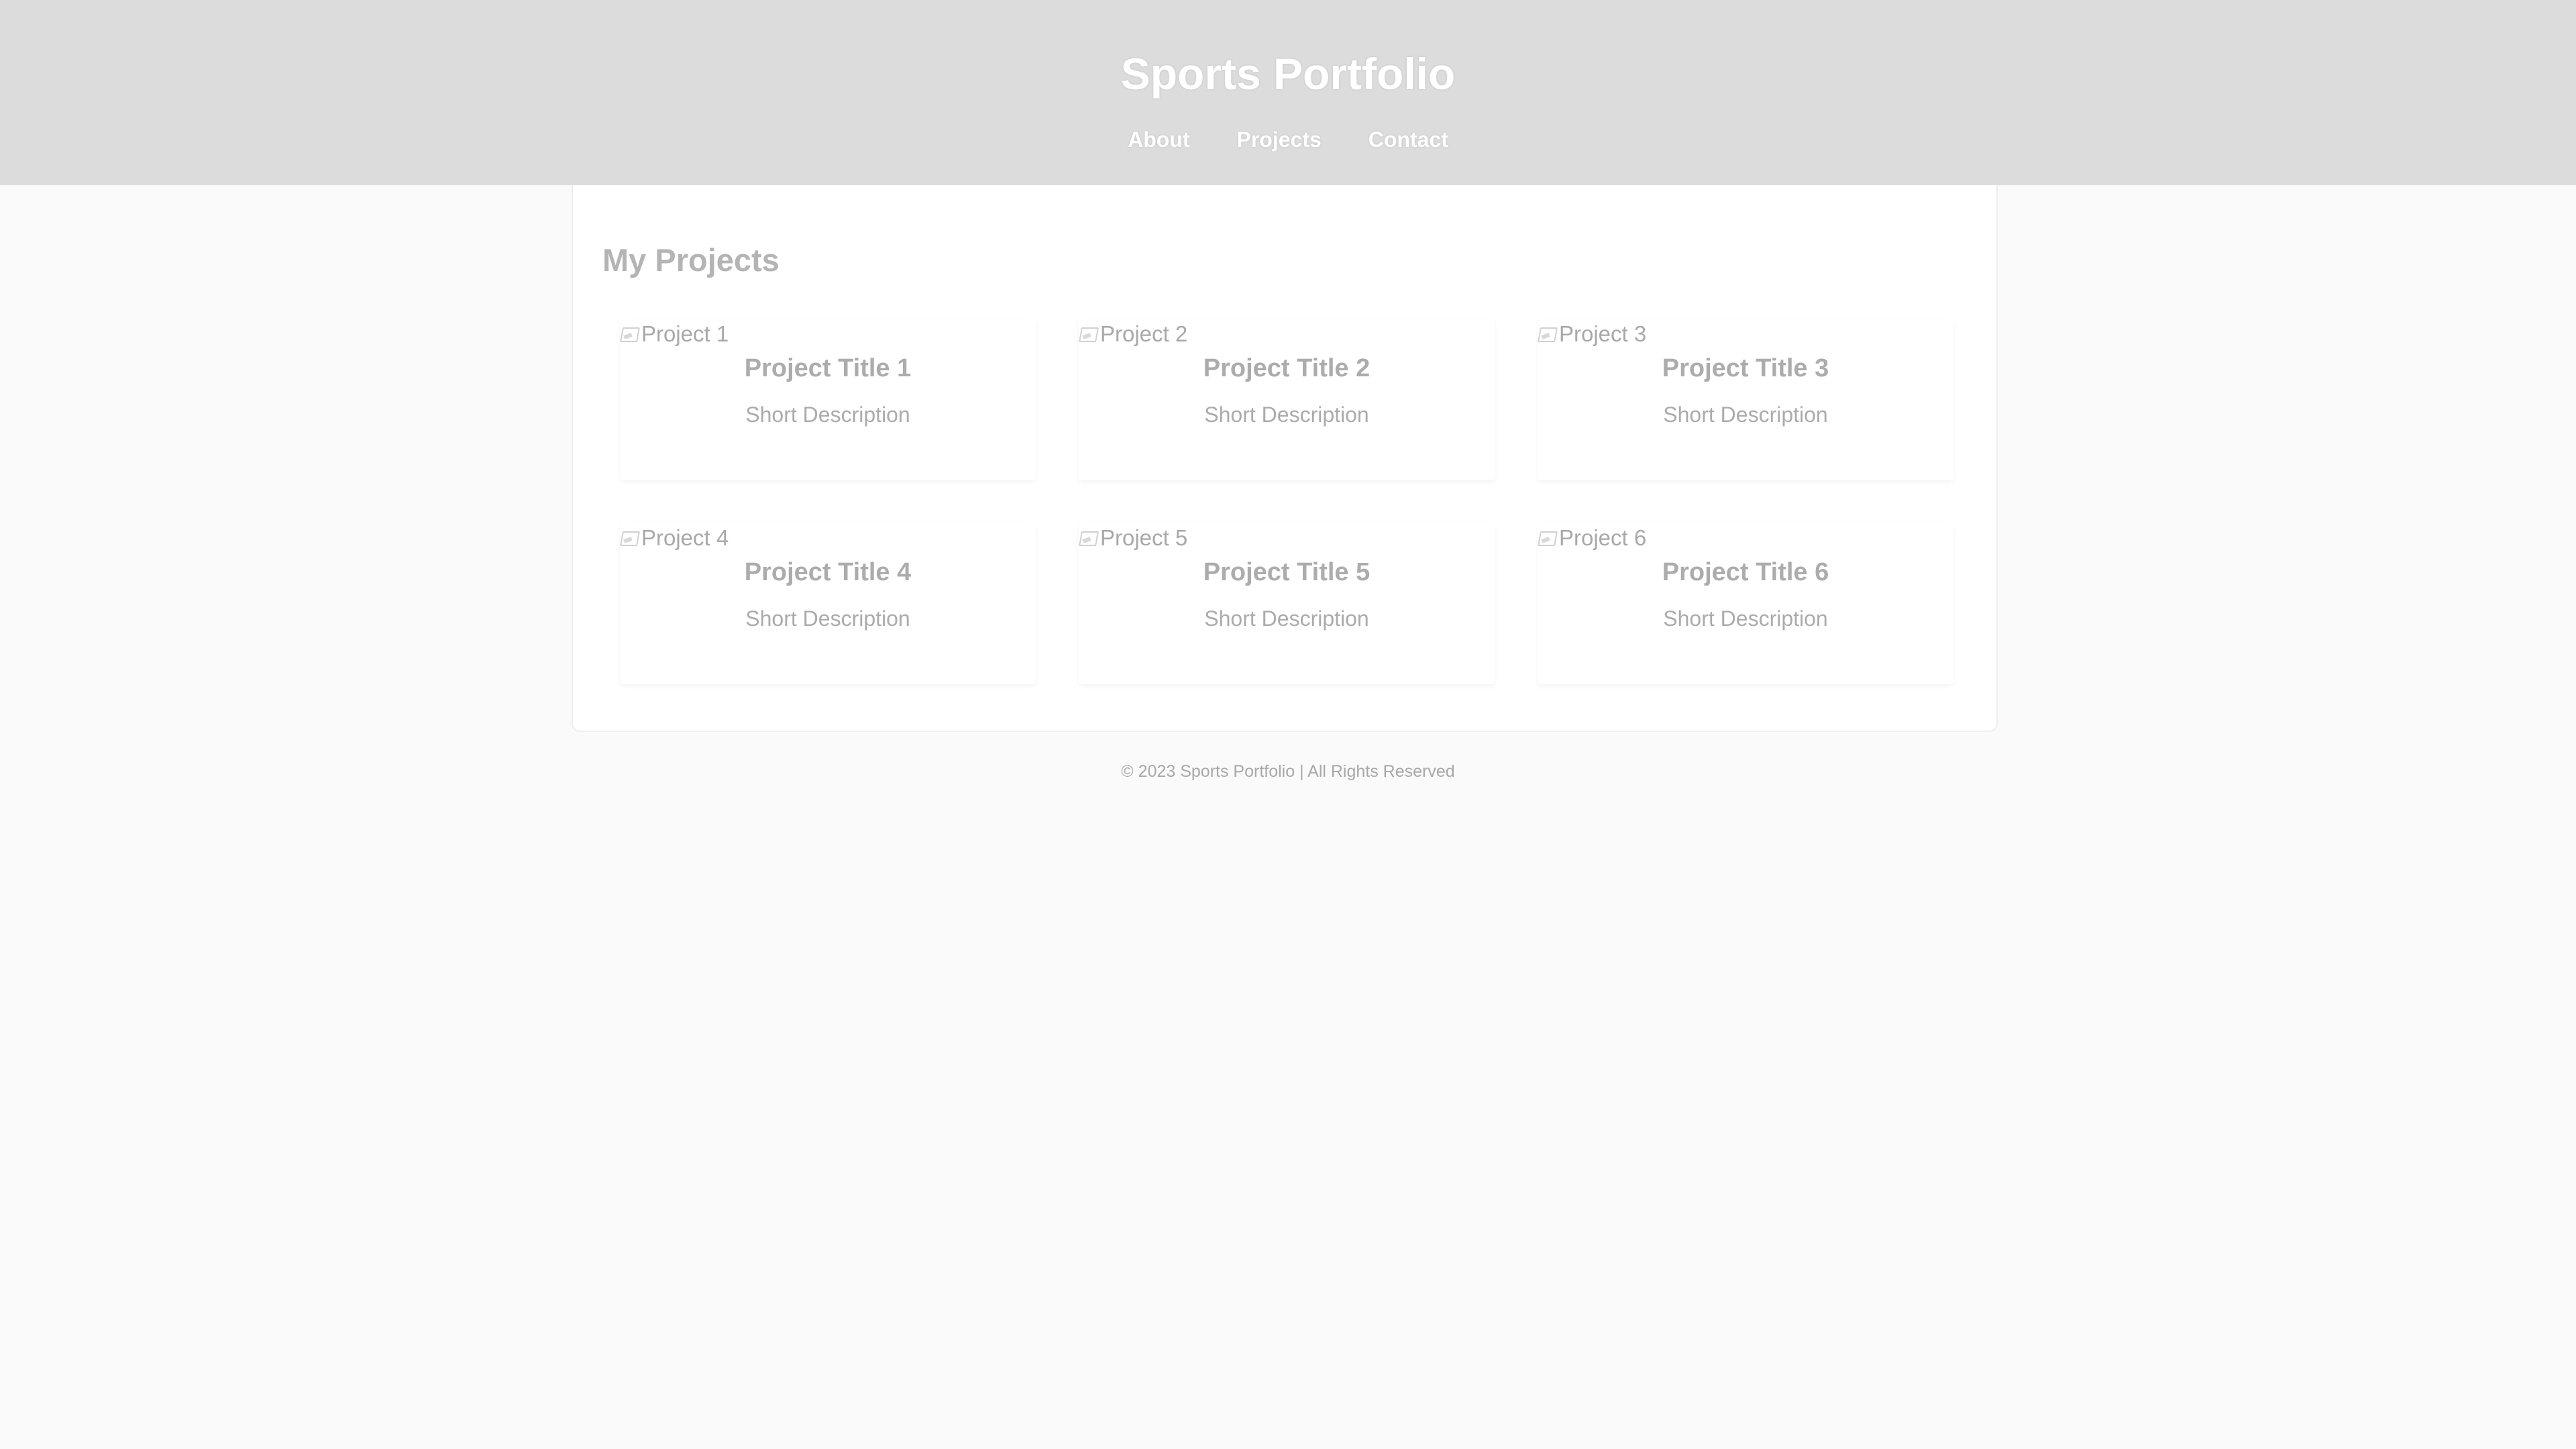 The width and height of the screenshot is (2576, 1449). I want to click on project-image: Project 5, so click(1133, 538).